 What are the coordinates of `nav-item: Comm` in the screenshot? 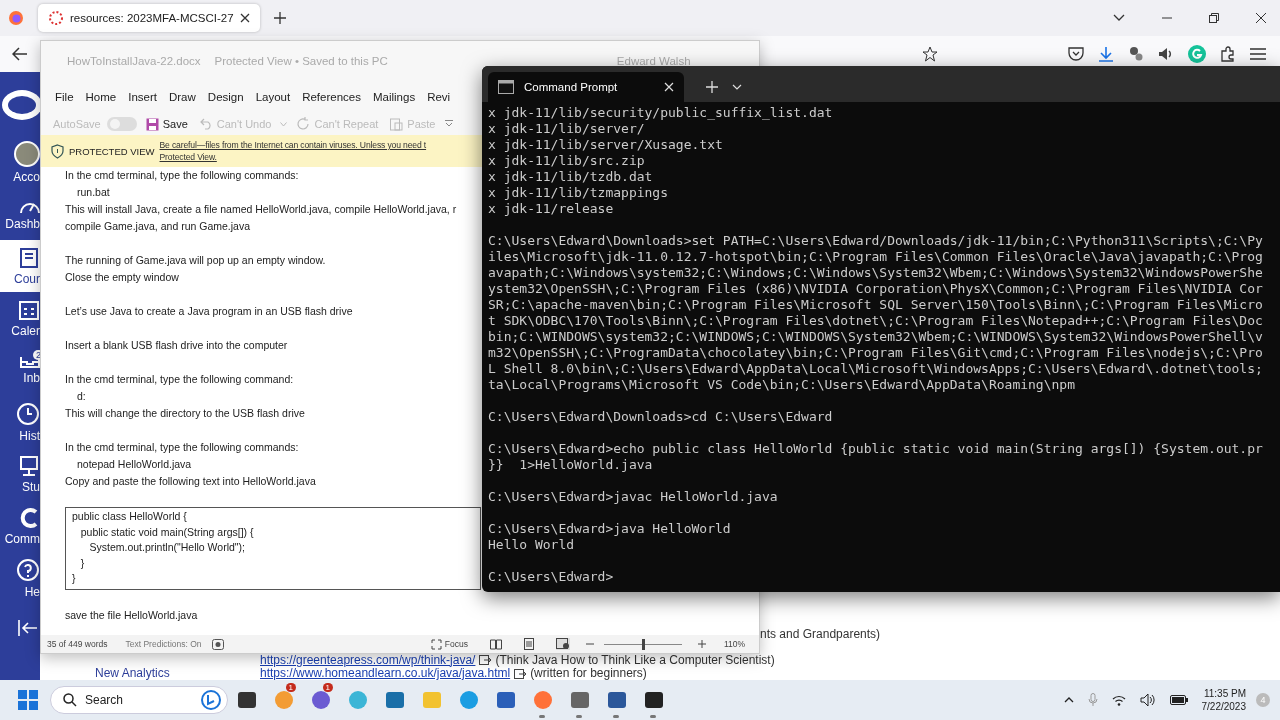 It's located at (20, 526).